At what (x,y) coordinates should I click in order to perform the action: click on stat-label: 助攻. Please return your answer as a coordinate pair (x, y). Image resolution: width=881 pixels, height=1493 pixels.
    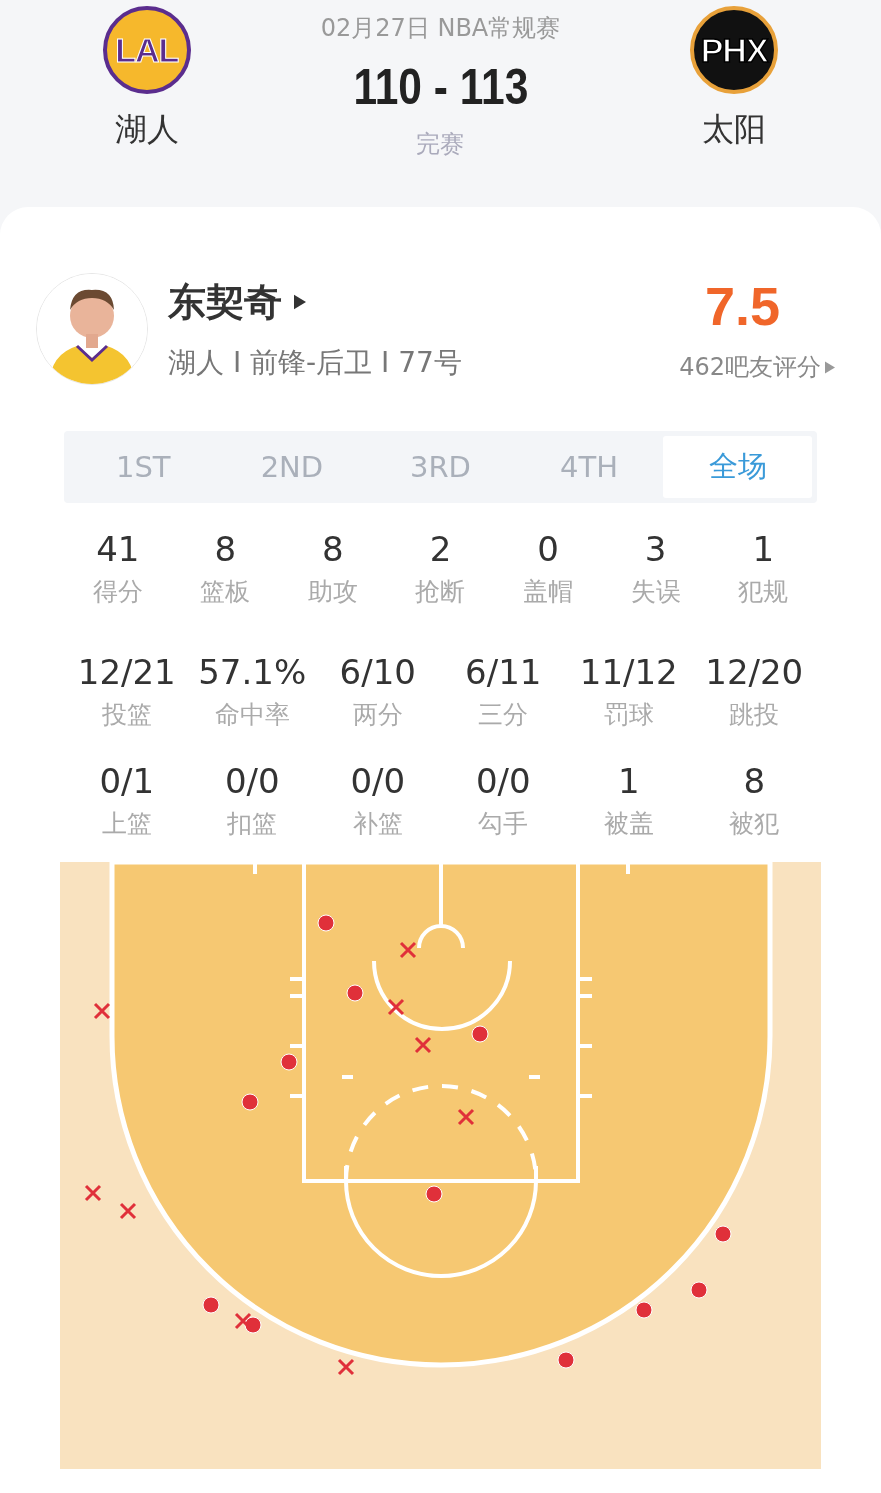
    Looking at the image, I should click on (332, 592).